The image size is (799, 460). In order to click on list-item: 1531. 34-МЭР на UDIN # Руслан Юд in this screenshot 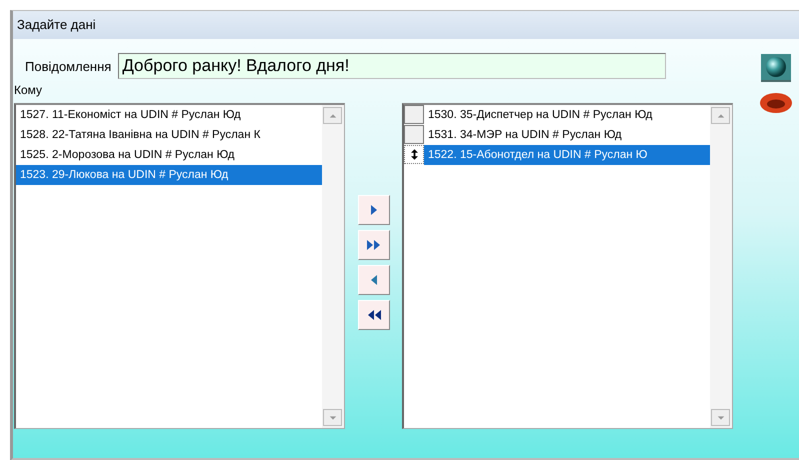, I will do `click(567, 135)`.